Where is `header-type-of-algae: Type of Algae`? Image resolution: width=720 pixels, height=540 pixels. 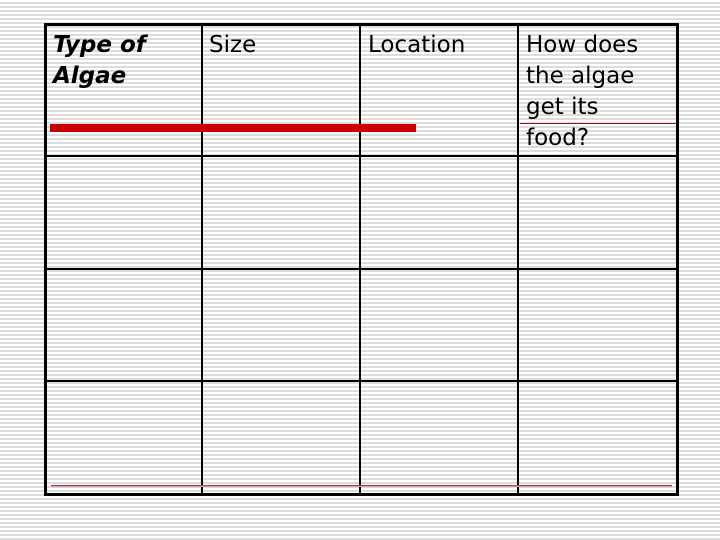
header-type-of-algae: Type of Algae is located at coordinates (99, 61).